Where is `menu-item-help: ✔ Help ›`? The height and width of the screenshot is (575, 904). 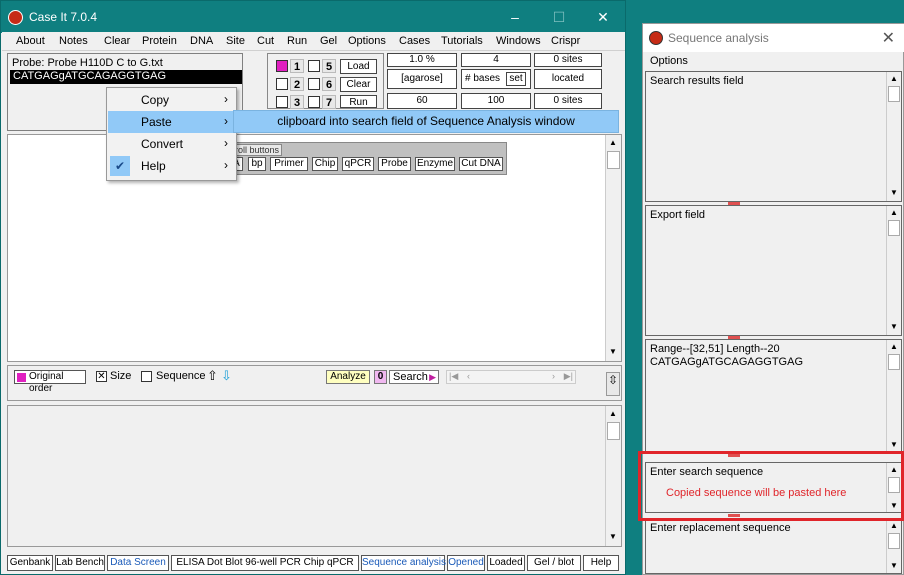
menu-item-help: ✔ Help › is located at coordinates (172, 166).